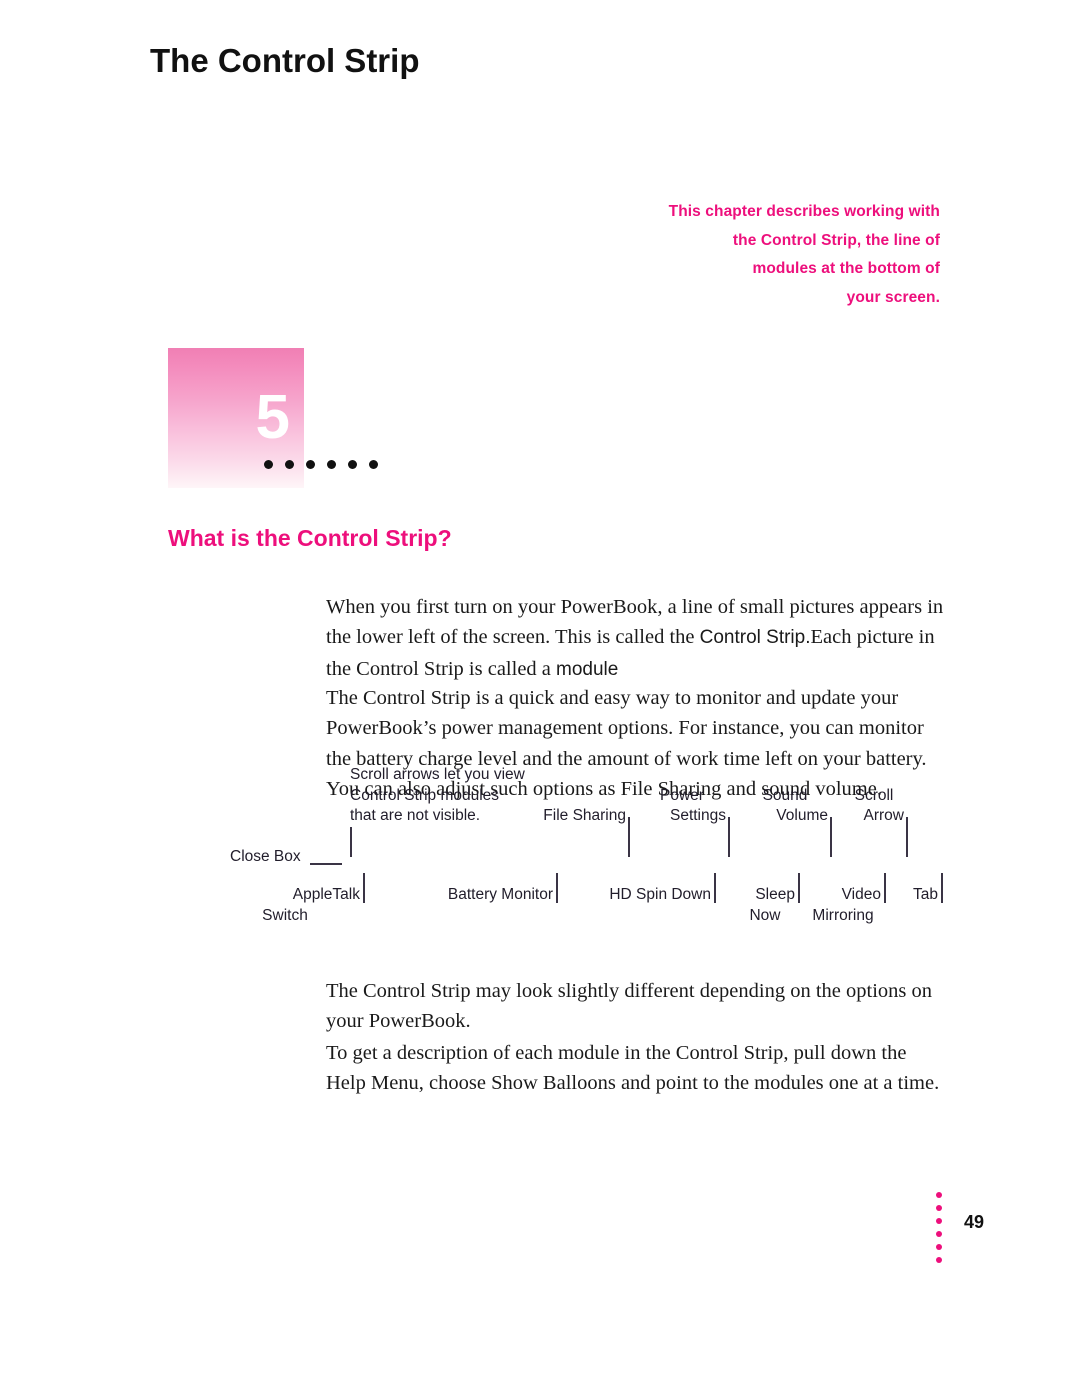 This screenshot has height=1397, width=1080. I want to click on chapter-heading-block: 5, so click(273, 418).